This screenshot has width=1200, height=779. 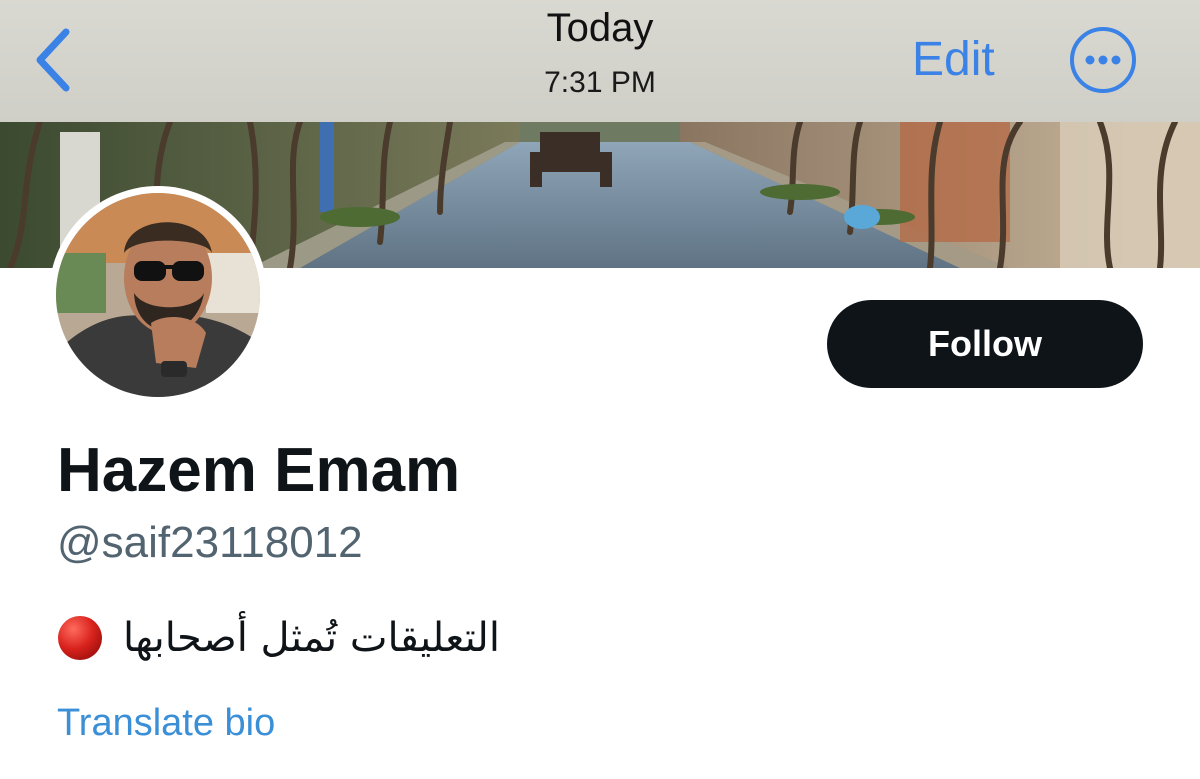 What do you see at coordinates (311, 638) in the screenshot?
I see `bio-text: التعليقات تُمثل أصحابها` at bounding box center [311, 638].